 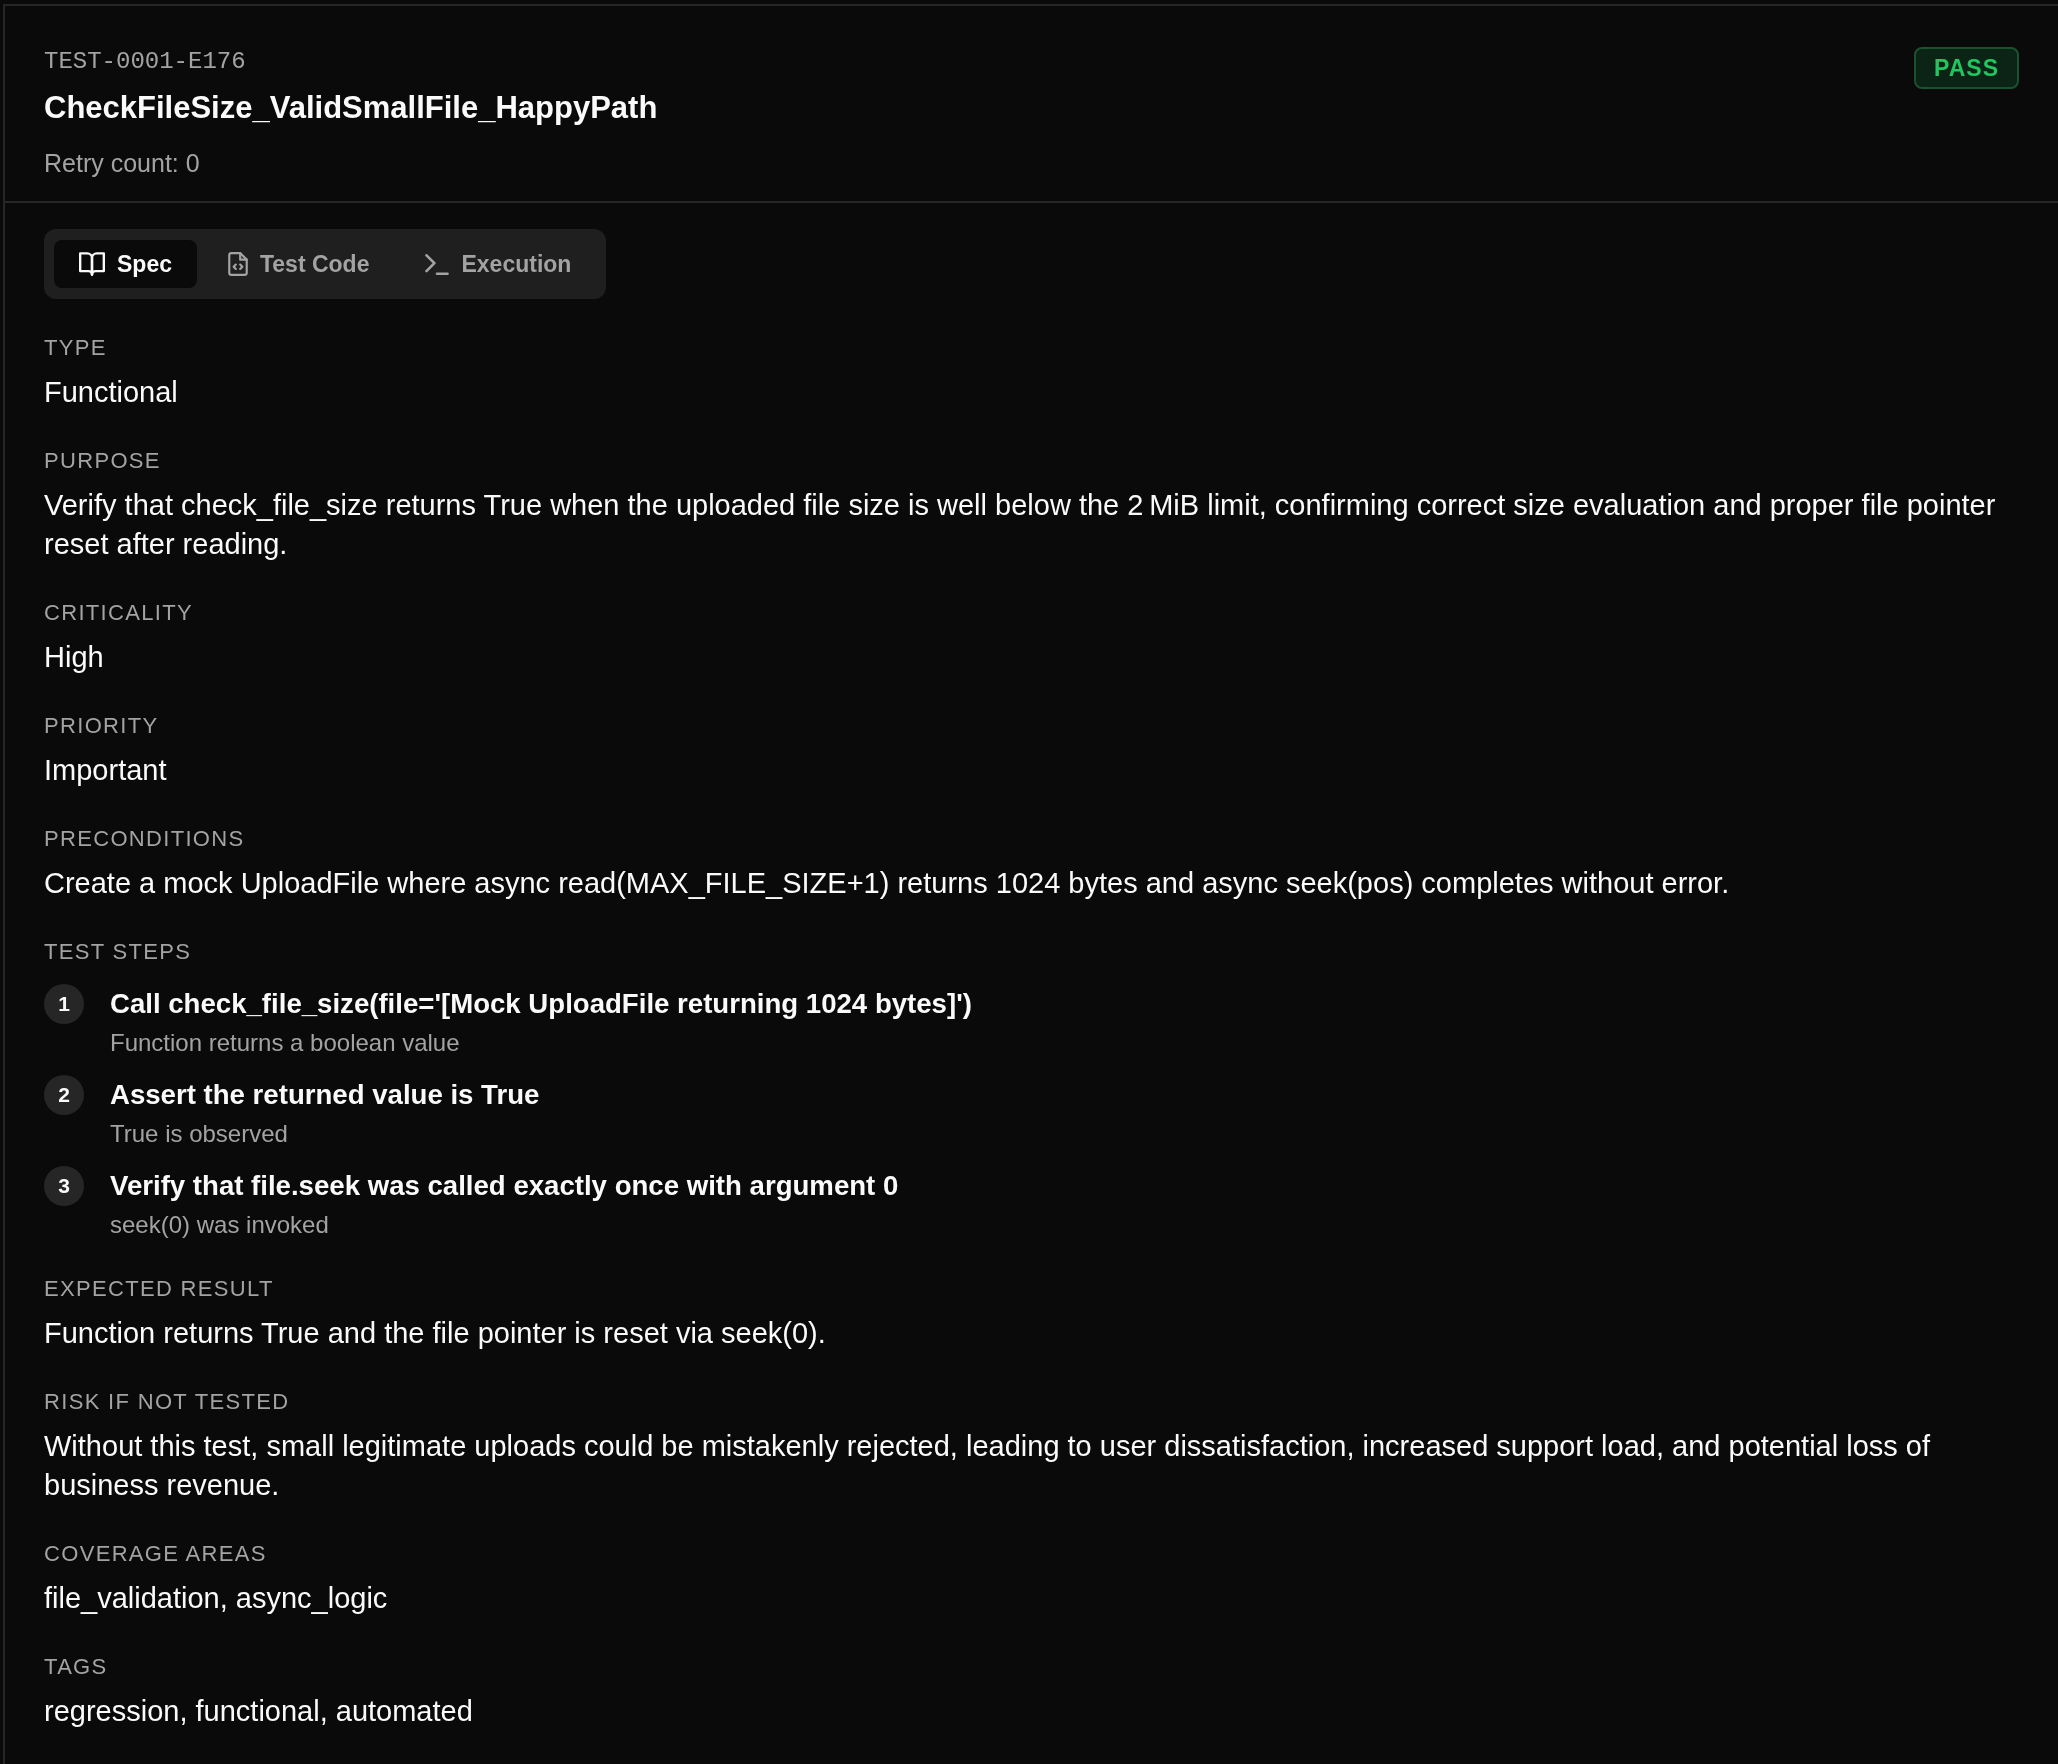 What do you see at coordinates (145, 839) in the screenshot?
I see `section-label: PRECONDITIONS` at bounding box center [145, 839].